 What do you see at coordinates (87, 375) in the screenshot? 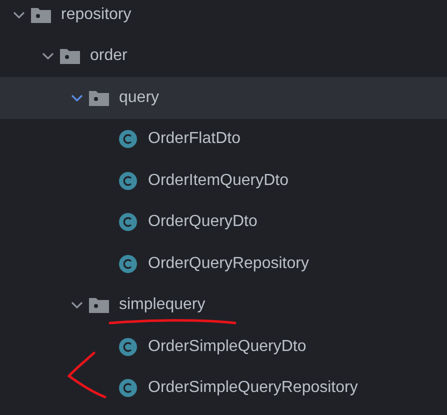
I see `annotation-bracket` at bounding box center [87, 375].